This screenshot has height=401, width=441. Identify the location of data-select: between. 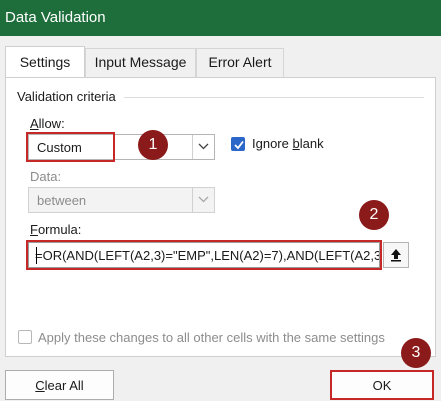
(121, 200).